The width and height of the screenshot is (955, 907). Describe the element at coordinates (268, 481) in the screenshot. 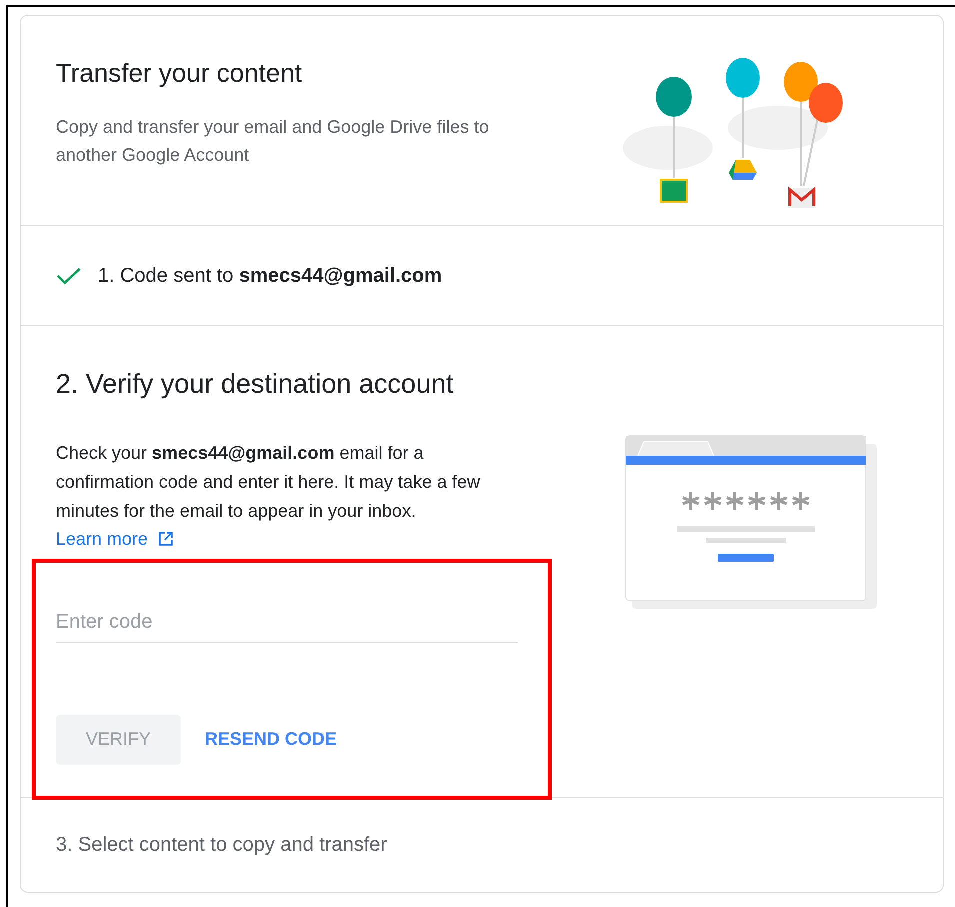

I see `step-instructions: Check your smecs44@gmail.com email for a confirmation code and enter it here. It may take a few minutes for the email to appear in your inbox.` at that location.